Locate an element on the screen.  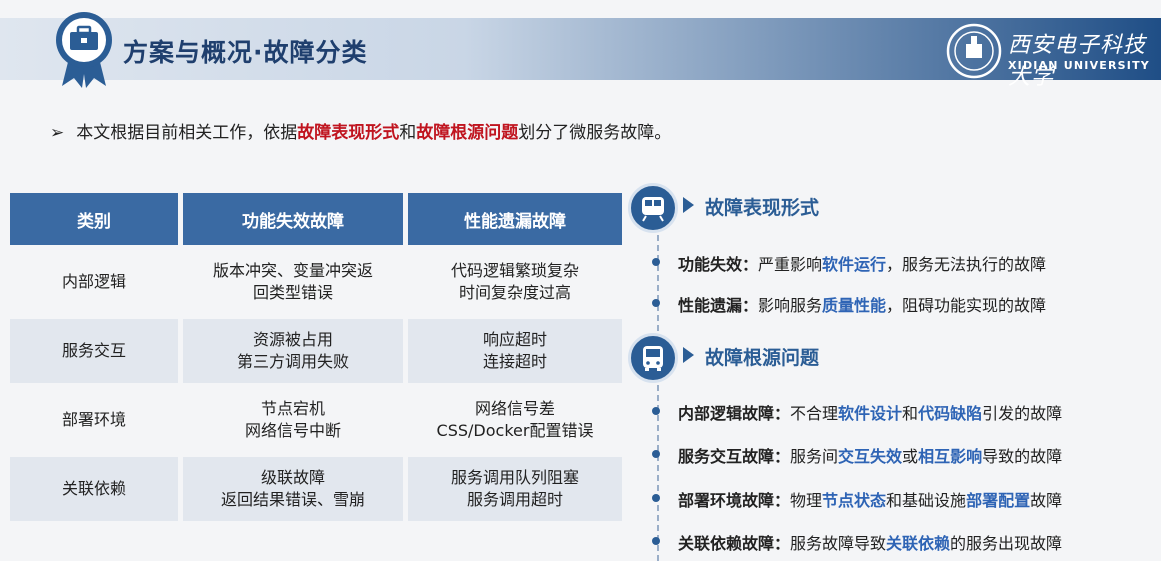
functional-cell: 资源被占用 第三方调用失败 is located at coordinates (293, 351).